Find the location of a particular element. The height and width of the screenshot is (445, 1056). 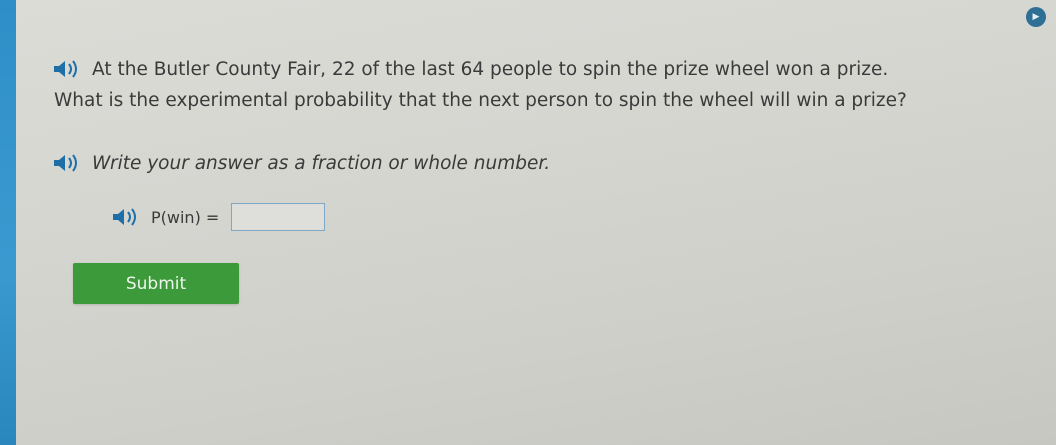

answer-row: P(win) = is located at coordinates (218, 217).